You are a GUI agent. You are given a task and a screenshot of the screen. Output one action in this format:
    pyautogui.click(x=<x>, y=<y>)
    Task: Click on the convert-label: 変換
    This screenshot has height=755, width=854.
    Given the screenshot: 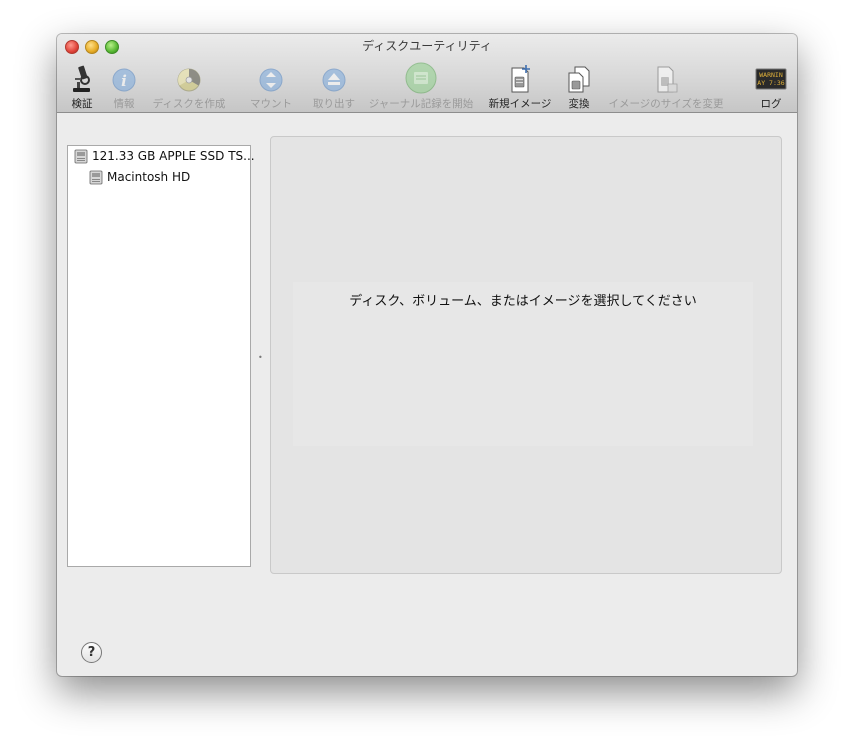 What is the action you would take?
    pyautogui.click(x=579, y=104)
    